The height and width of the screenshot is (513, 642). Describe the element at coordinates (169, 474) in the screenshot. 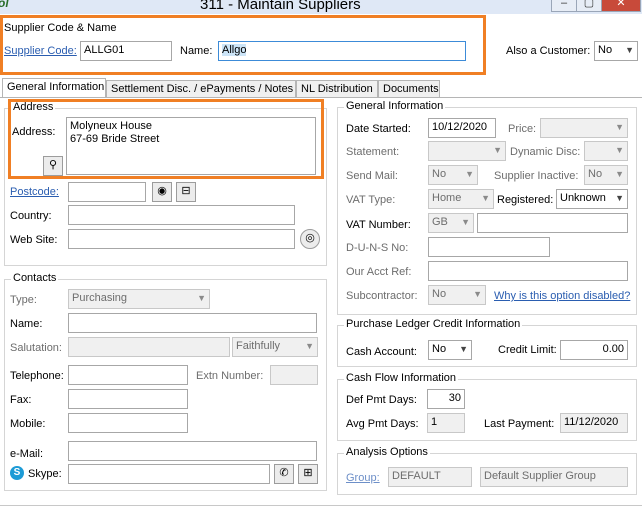

I see `skype-input` at that location.